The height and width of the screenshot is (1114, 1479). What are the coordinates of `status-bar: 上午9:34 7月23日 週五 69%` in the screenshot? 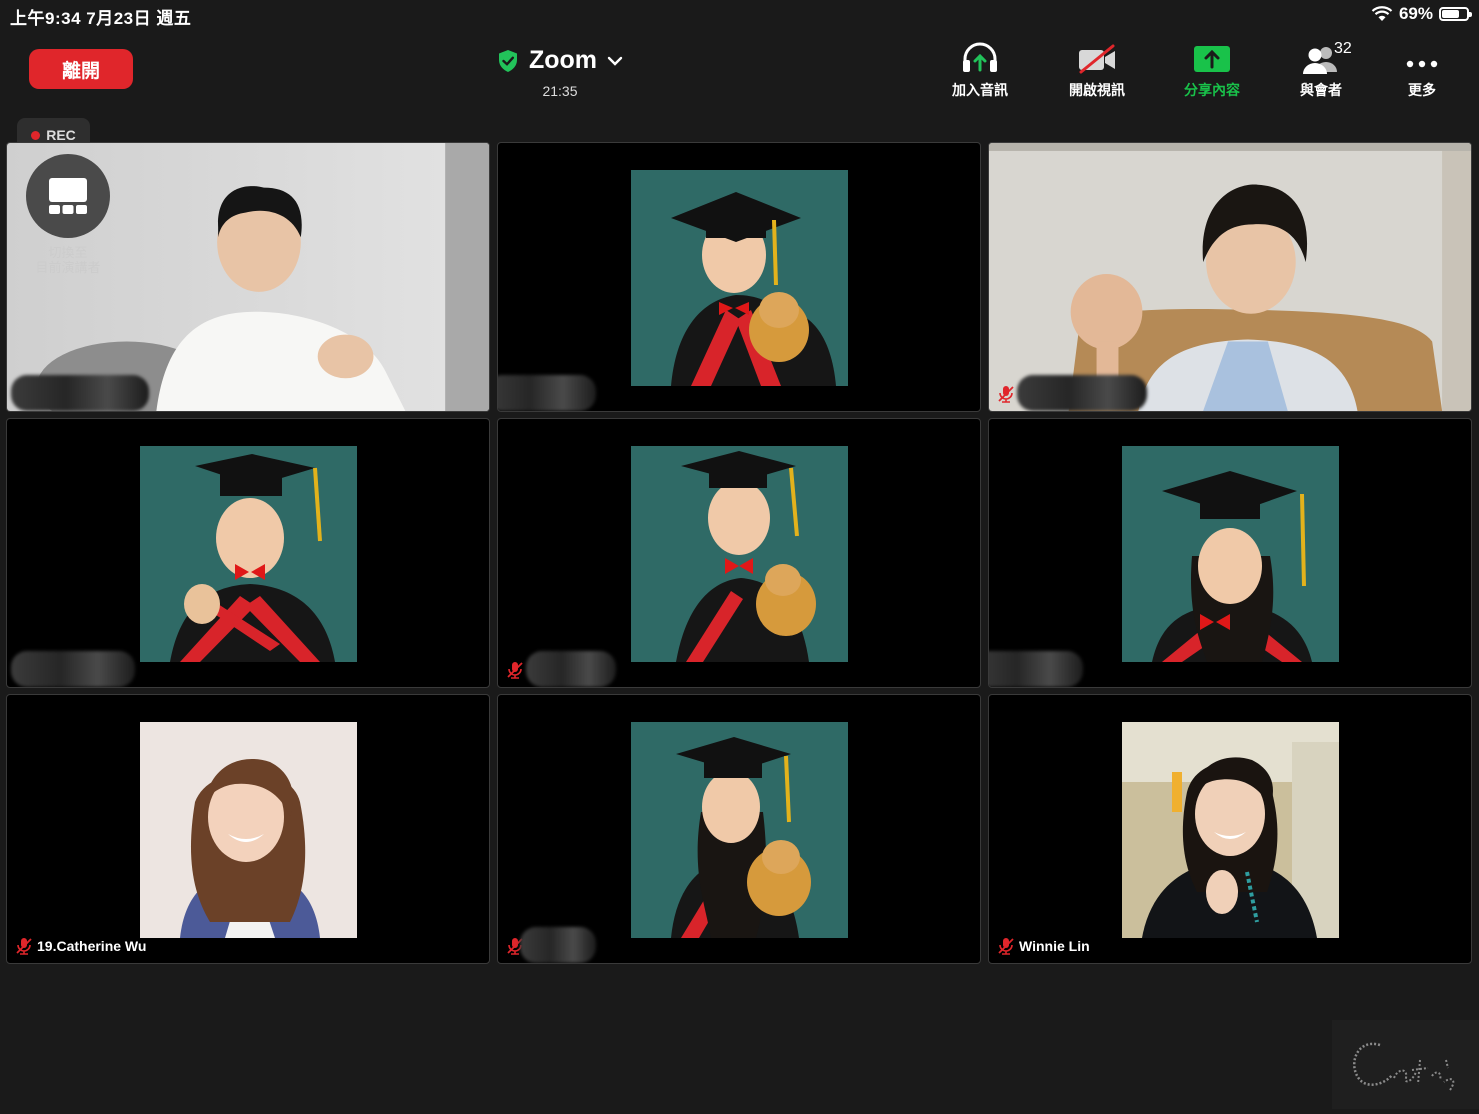 It's located at (739, 15).